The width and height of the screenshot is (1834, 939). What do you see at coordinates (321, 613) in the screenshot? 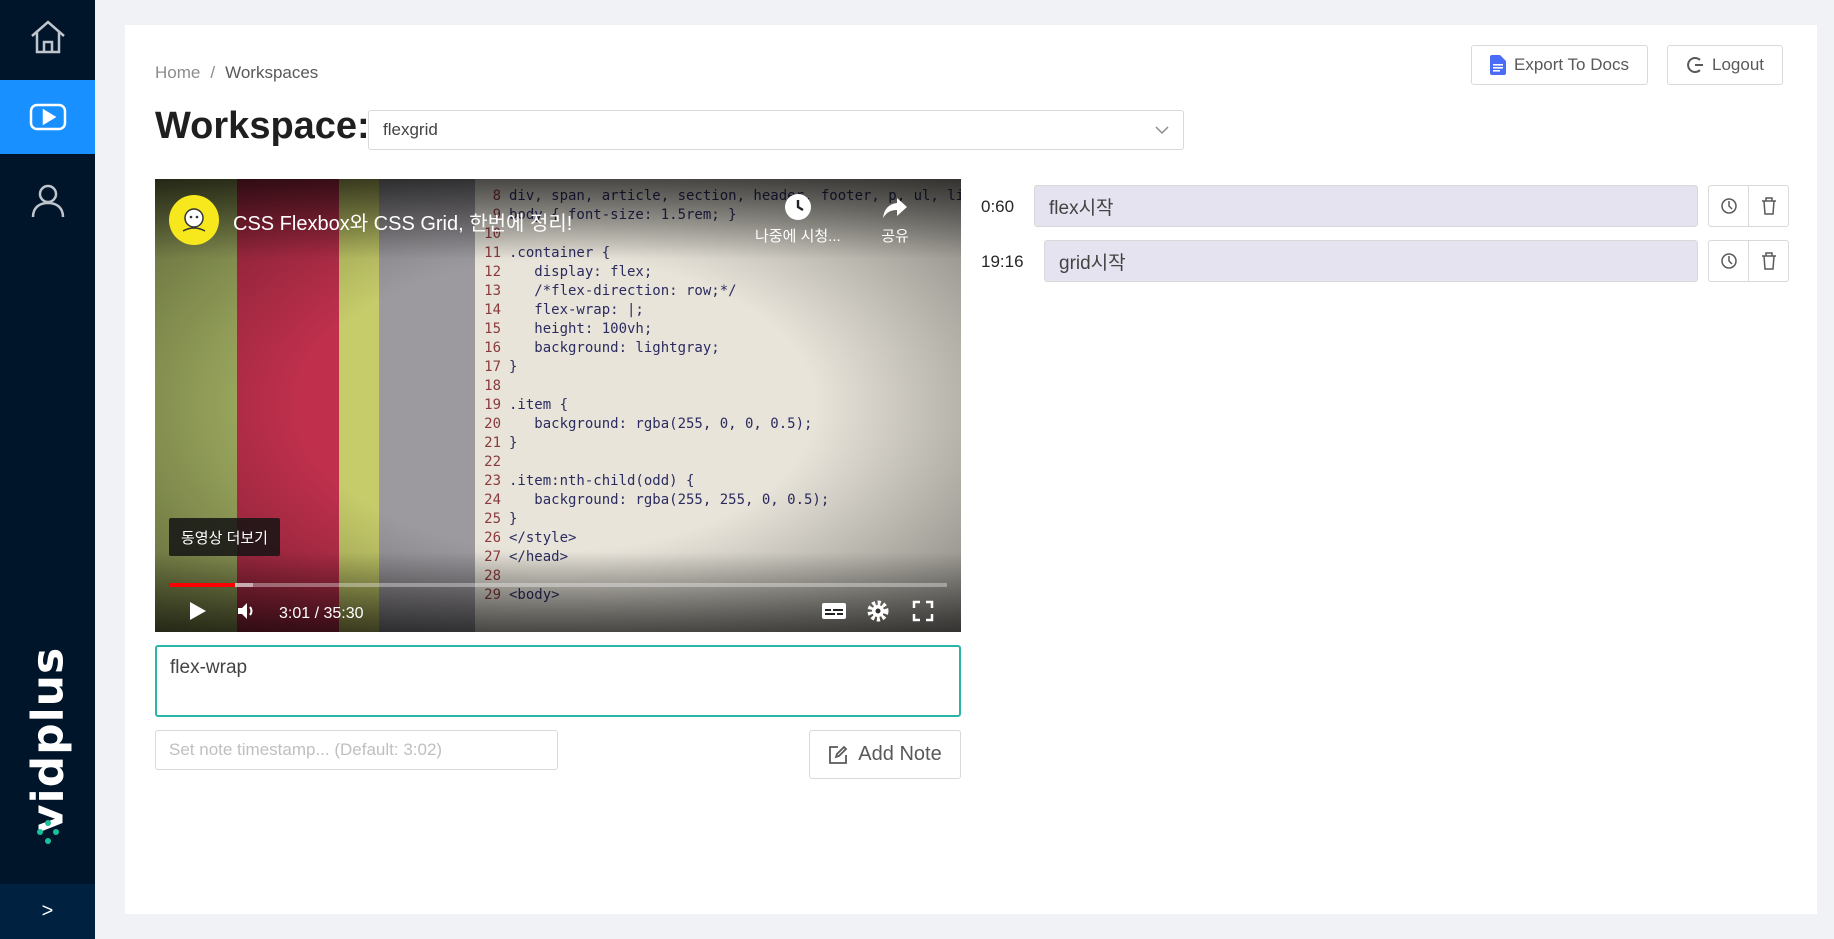
I see `video-time-display: 3:01 / 35:30` at bounding box center [321, 613].